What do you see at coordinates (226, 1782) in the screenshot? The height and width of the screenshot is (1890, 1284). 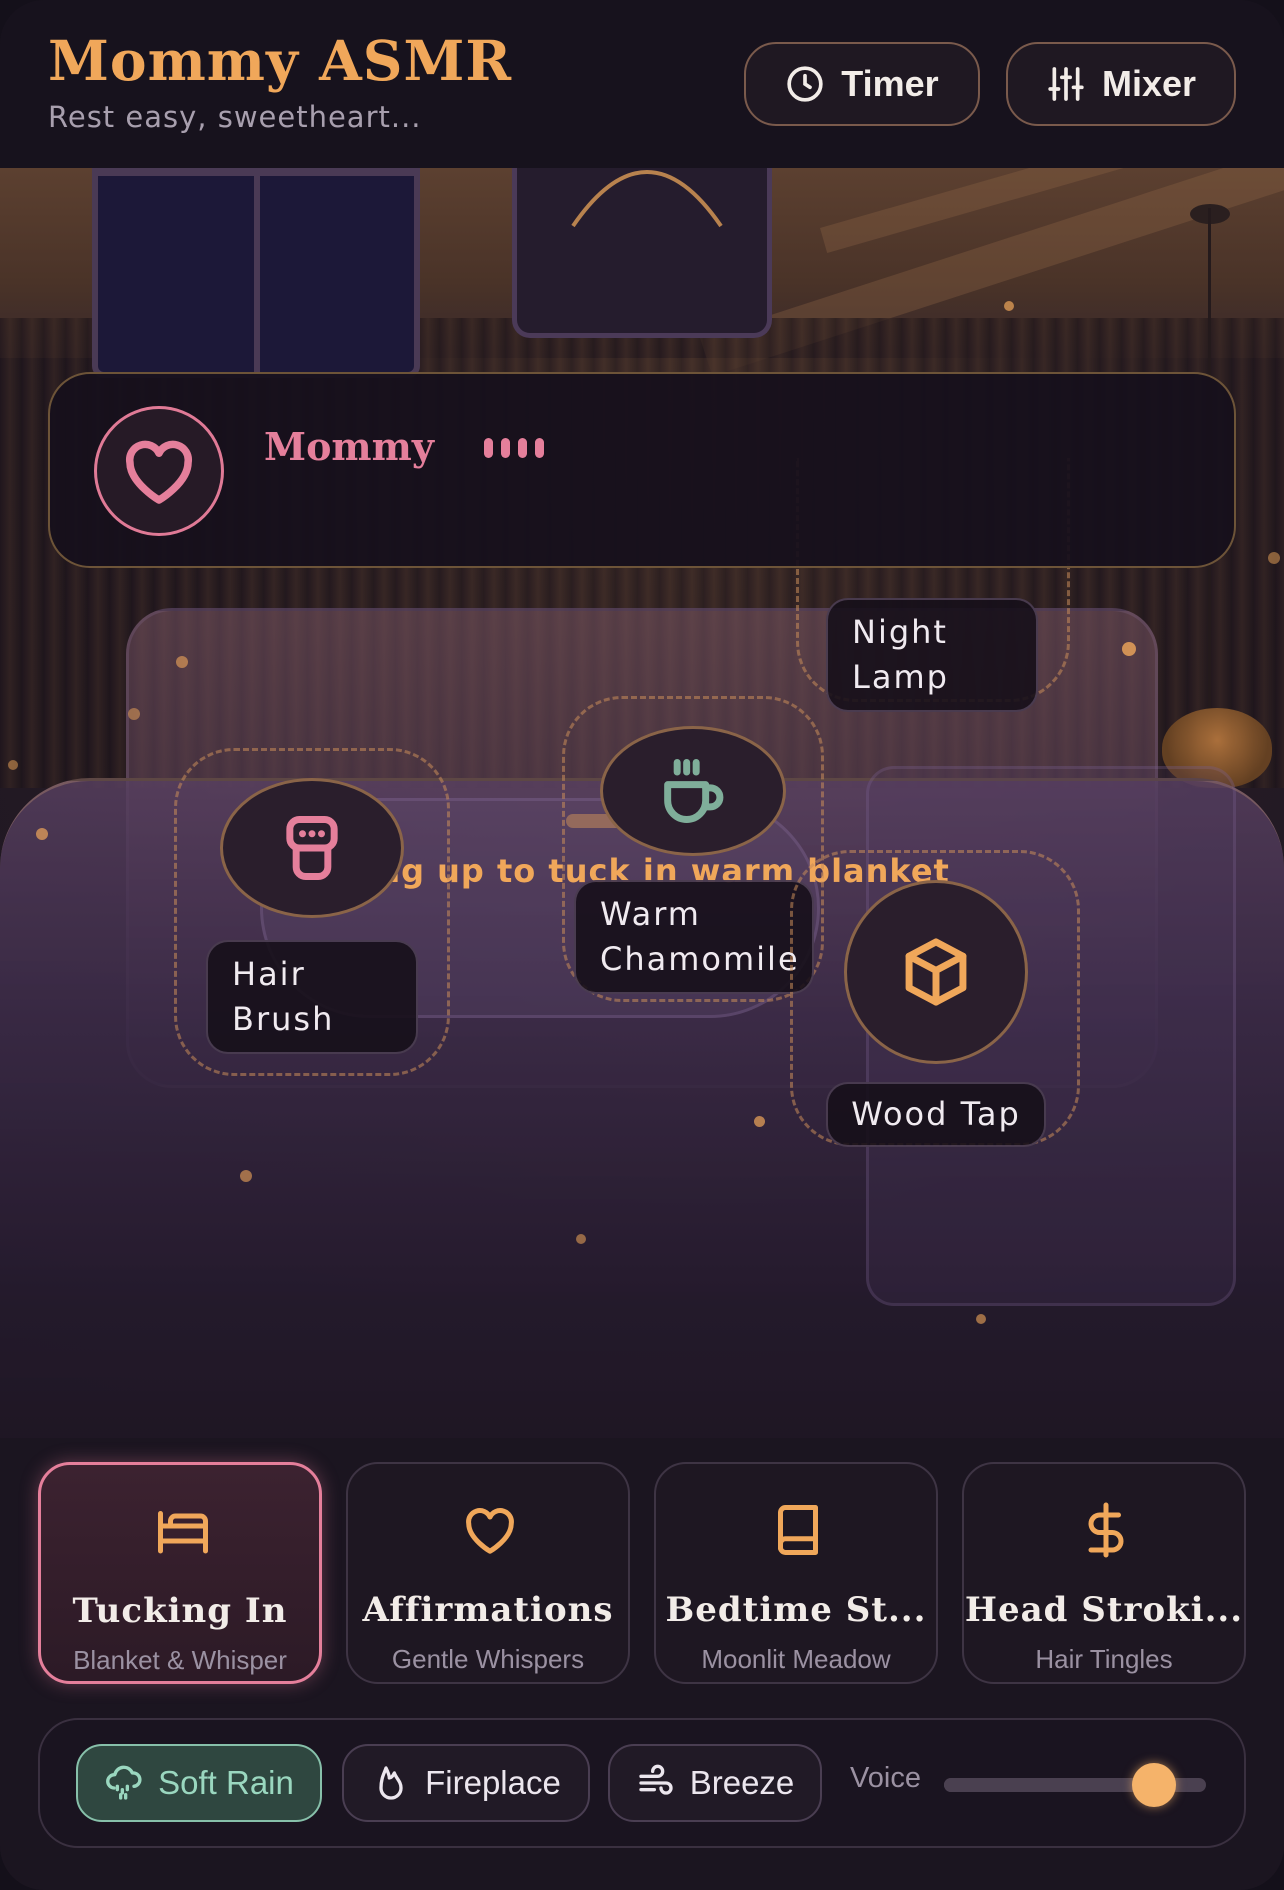 I see `chip-label: Soft Rain` at bounding box center [226, 1782].